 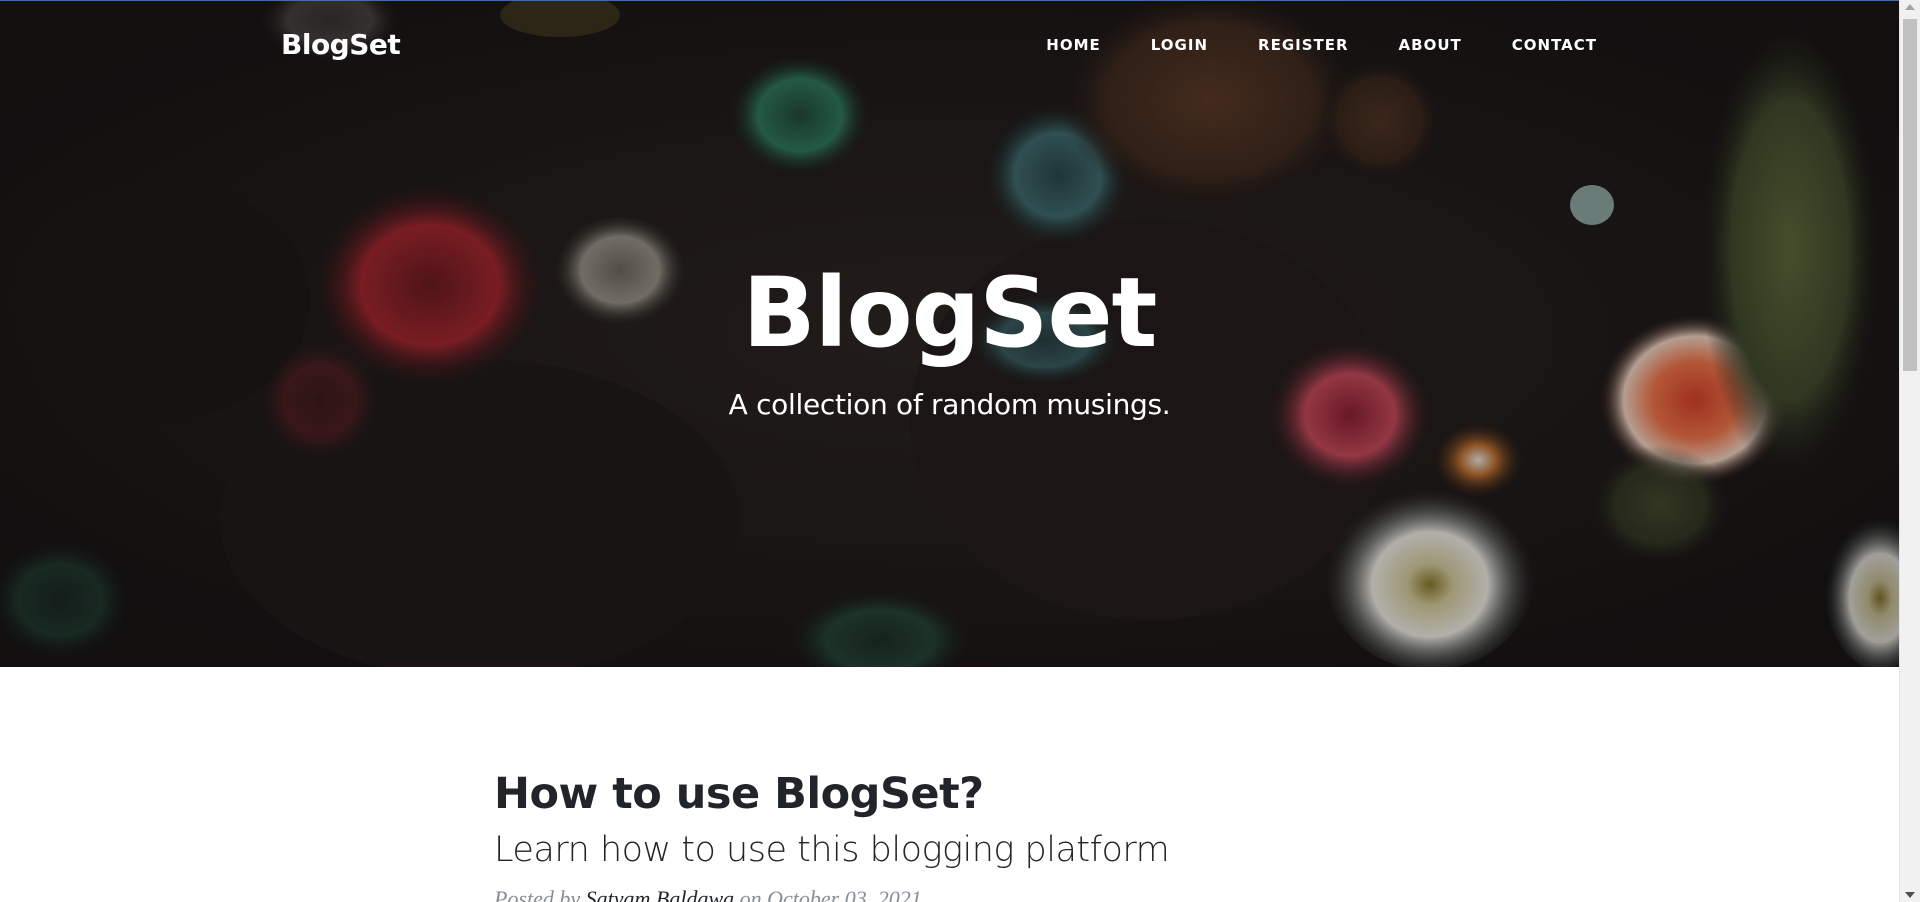 What do you see at coordinates (1303, 45) in the screenshot?
I see `nav-link-register: REGISTER` at bounding box center [1303, 45].